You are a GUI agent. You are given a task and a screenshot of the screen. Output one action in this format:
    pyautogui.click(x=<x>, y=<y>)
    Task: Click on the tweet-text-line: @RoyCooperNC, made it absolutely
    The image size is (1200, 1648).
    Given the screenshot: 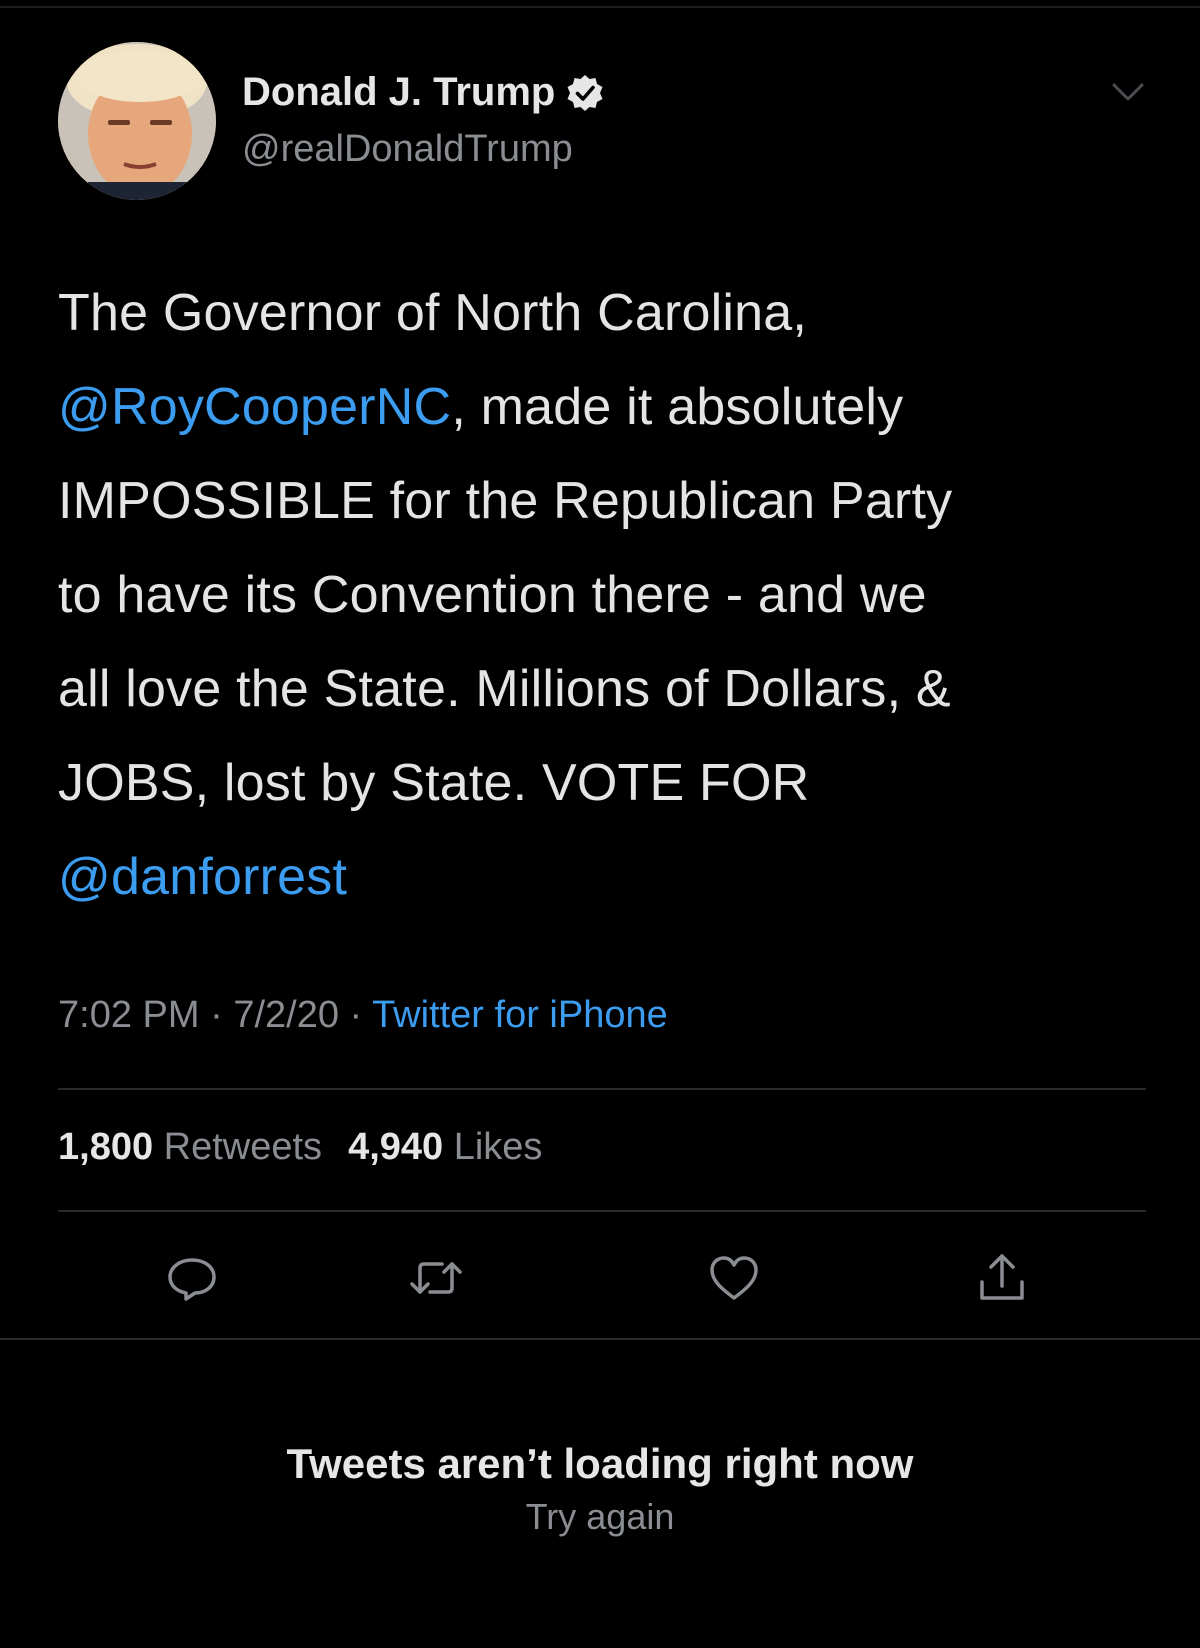 What is the action you would take?
    pyautogui.click(x=613, y=407)
    